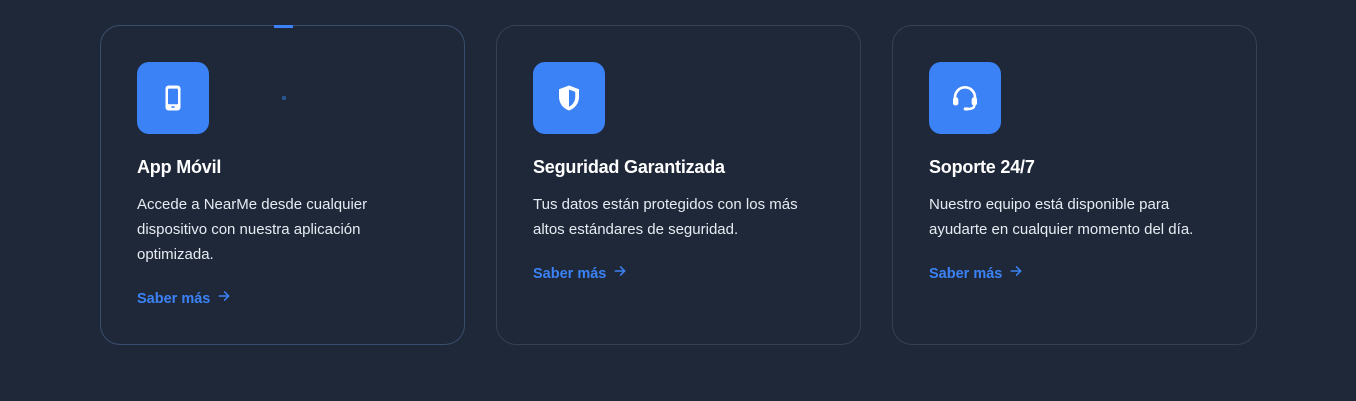 Image resolution: width=1356 pixels, height=401 pixels. I want to click on decorative-dot, so click(284, 98).